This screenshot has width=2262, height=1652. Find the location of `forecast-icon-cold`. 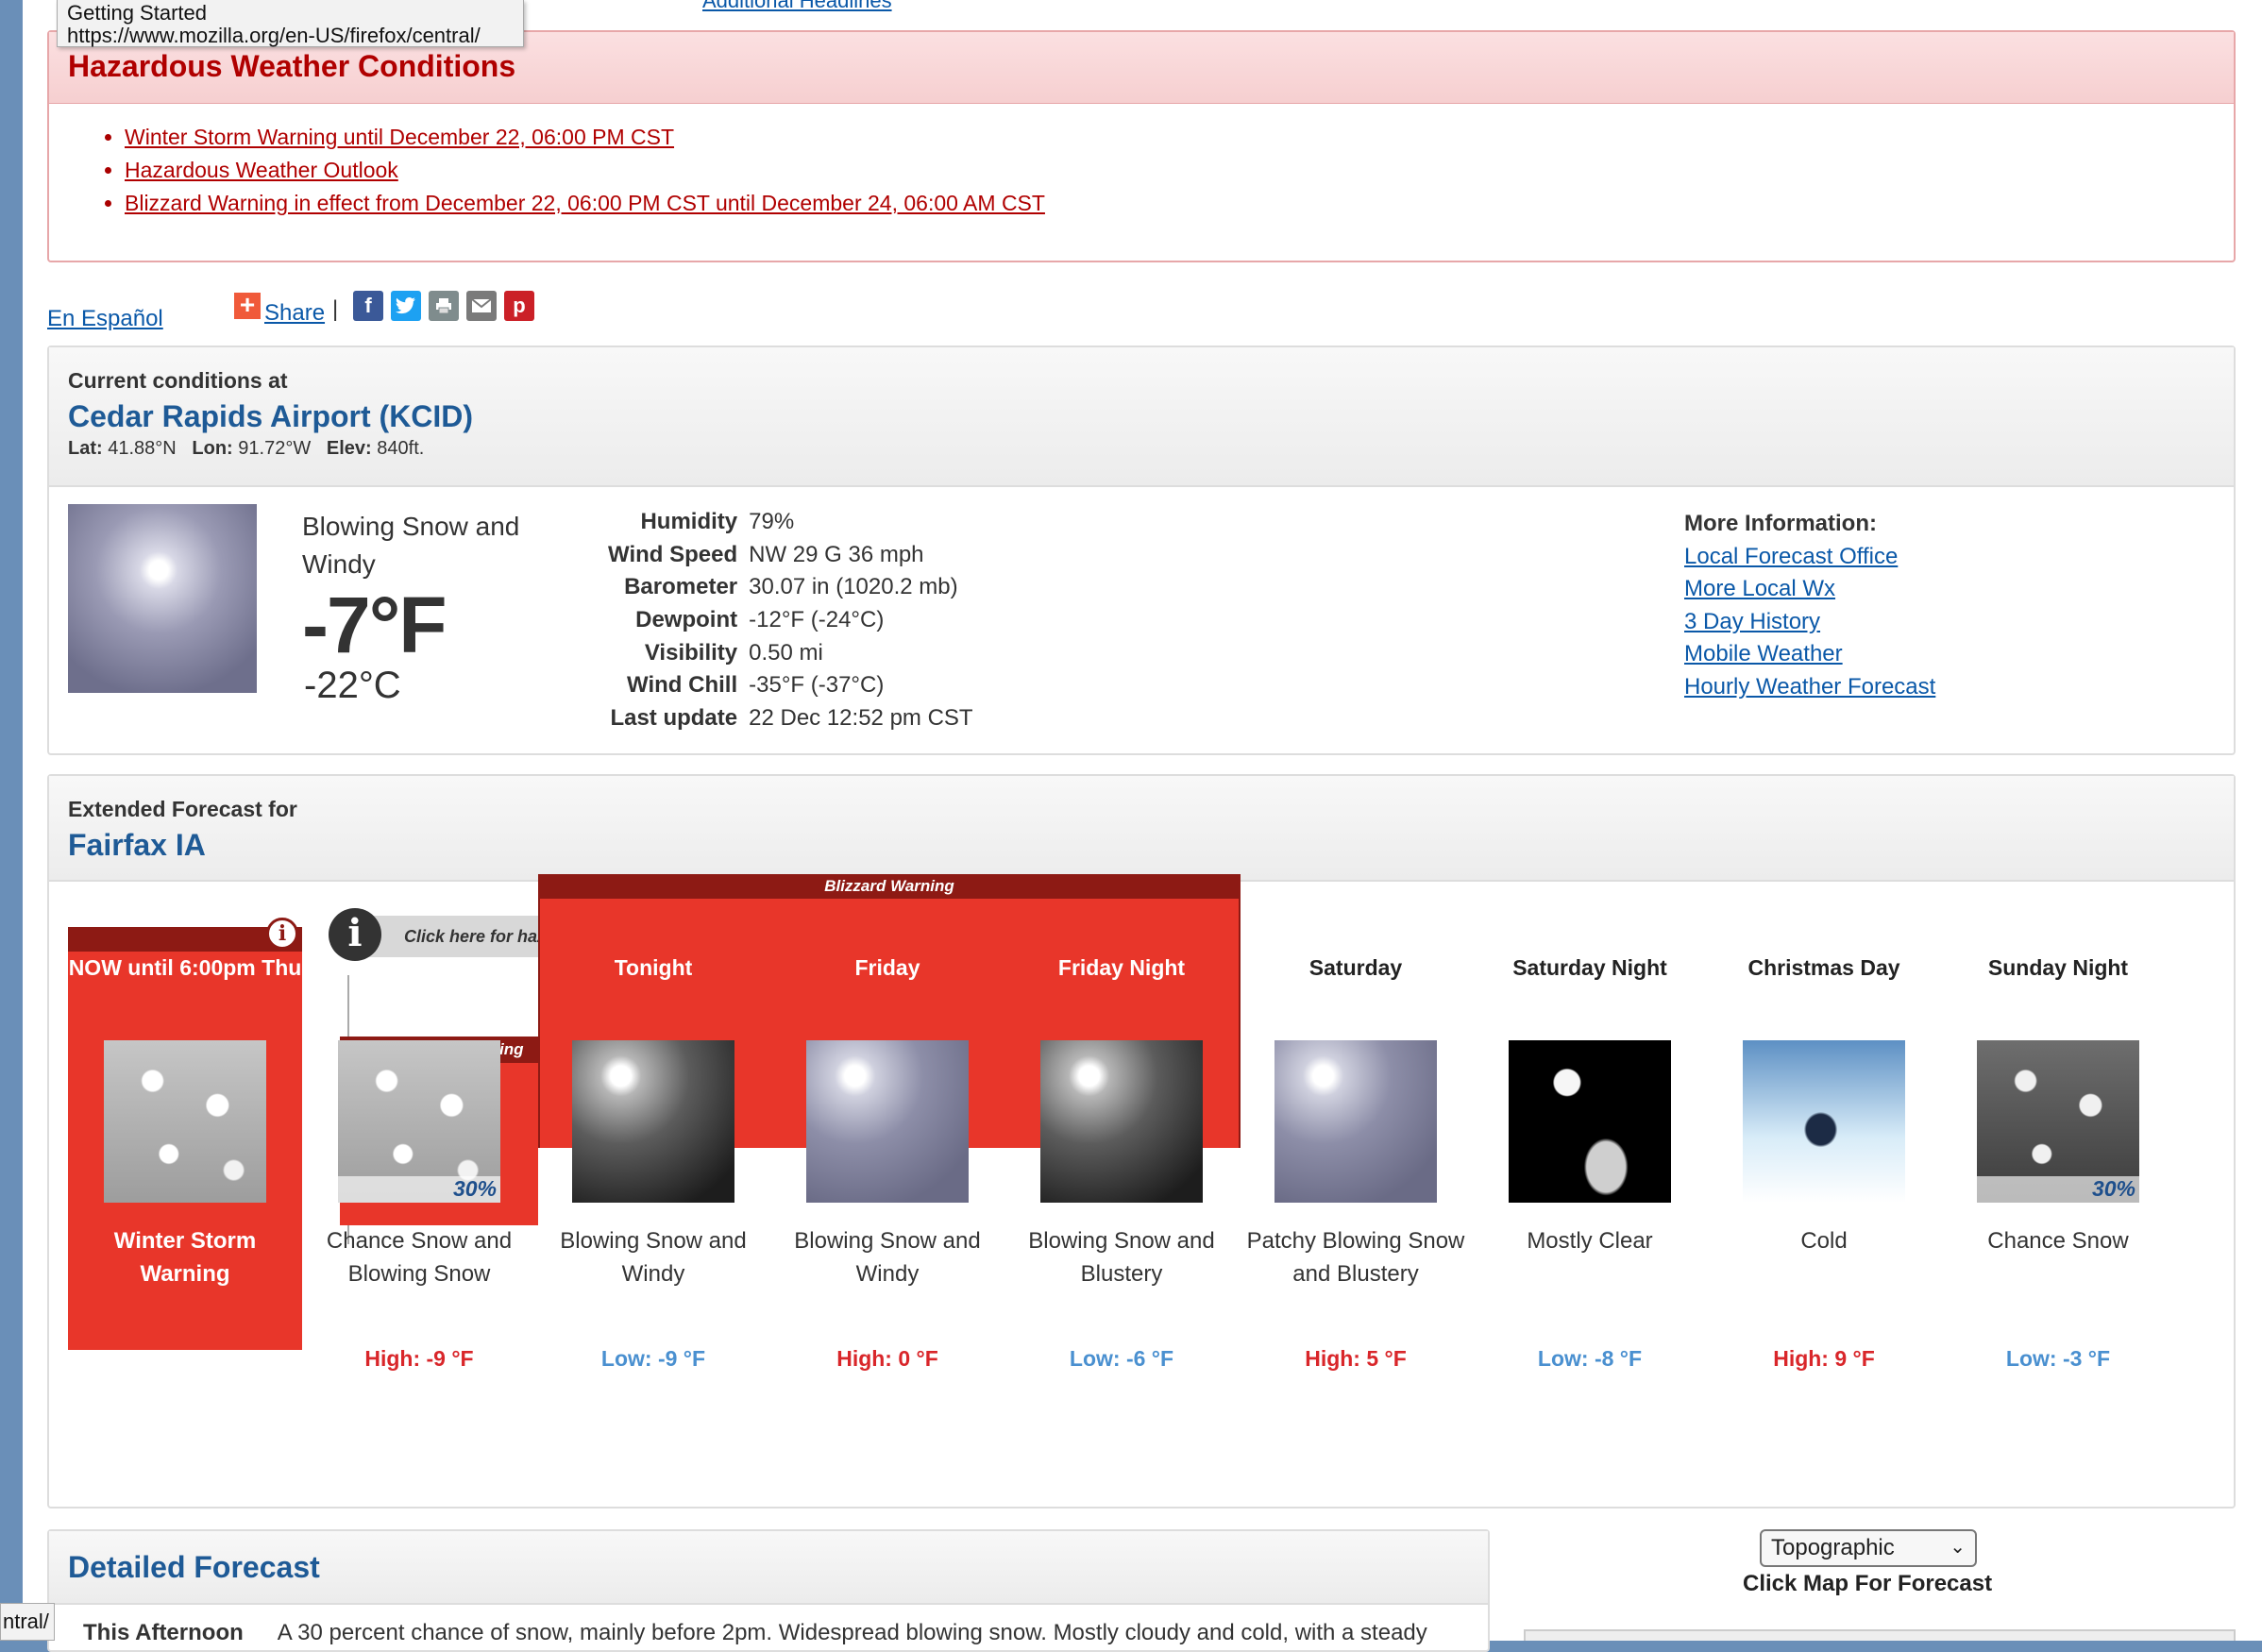

forecast-icon-cold is located at coordinates (1824, 1121).